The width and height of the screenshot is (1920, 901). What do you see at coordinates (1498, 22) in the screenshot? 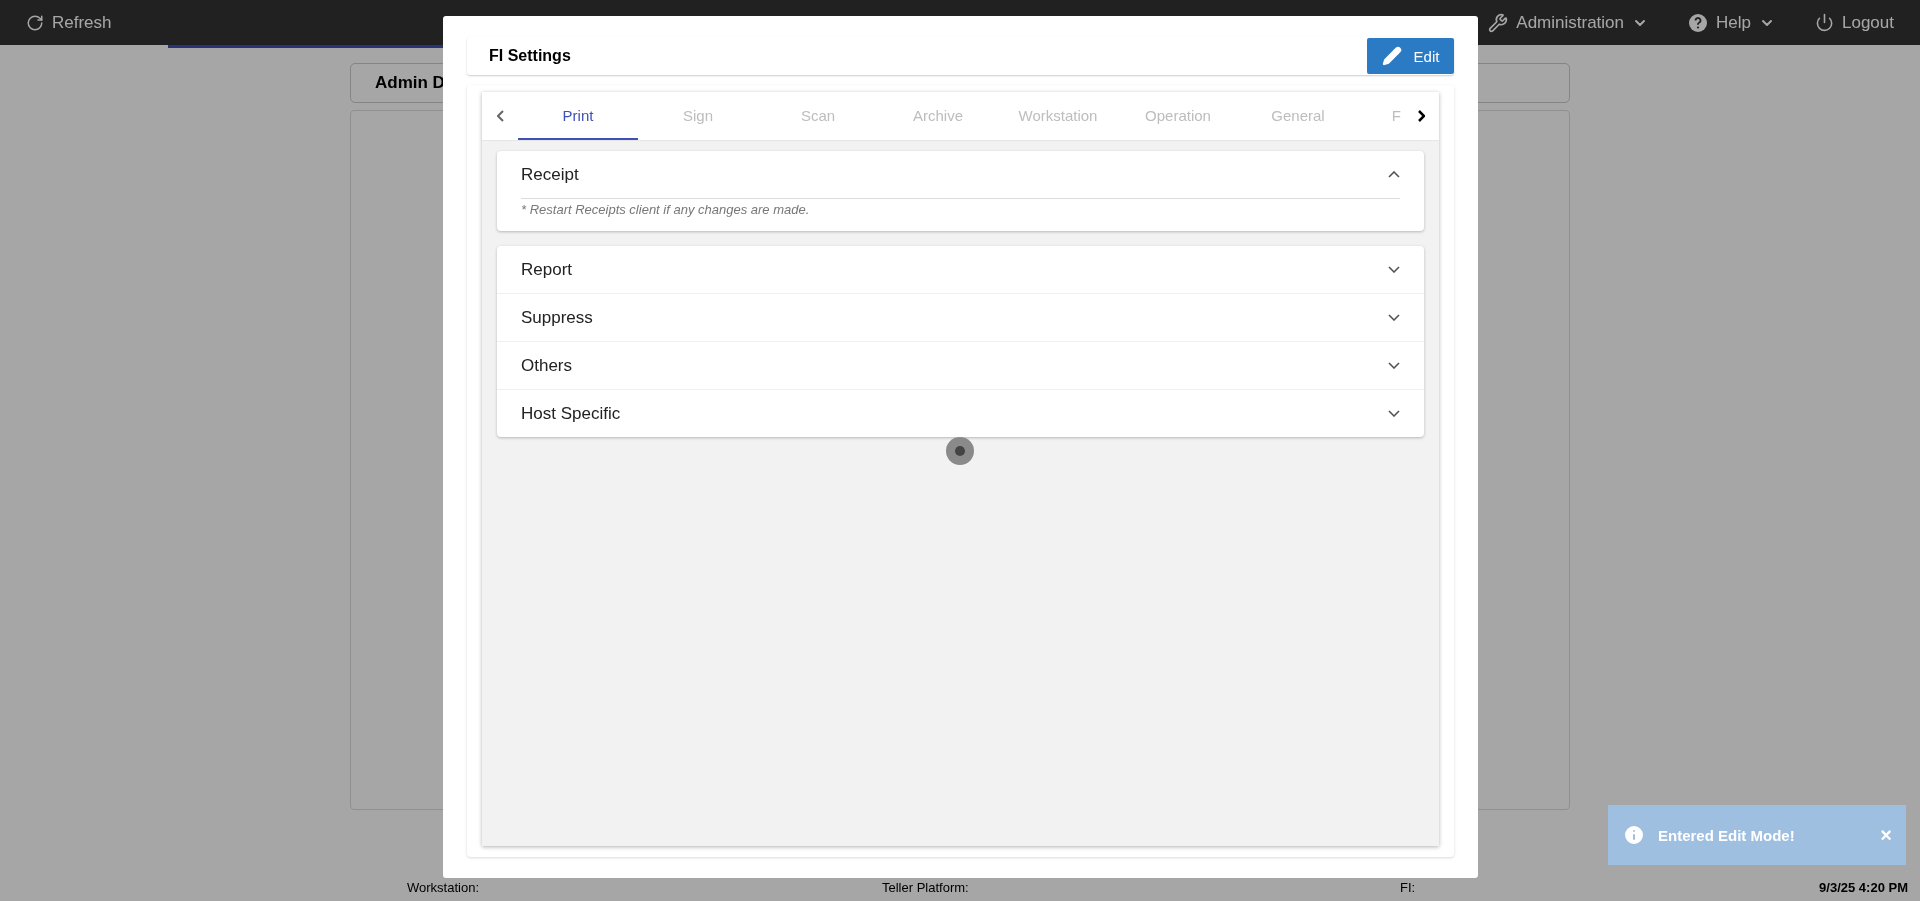
I see `wrench-icon` at bounding box center [1498, 22].